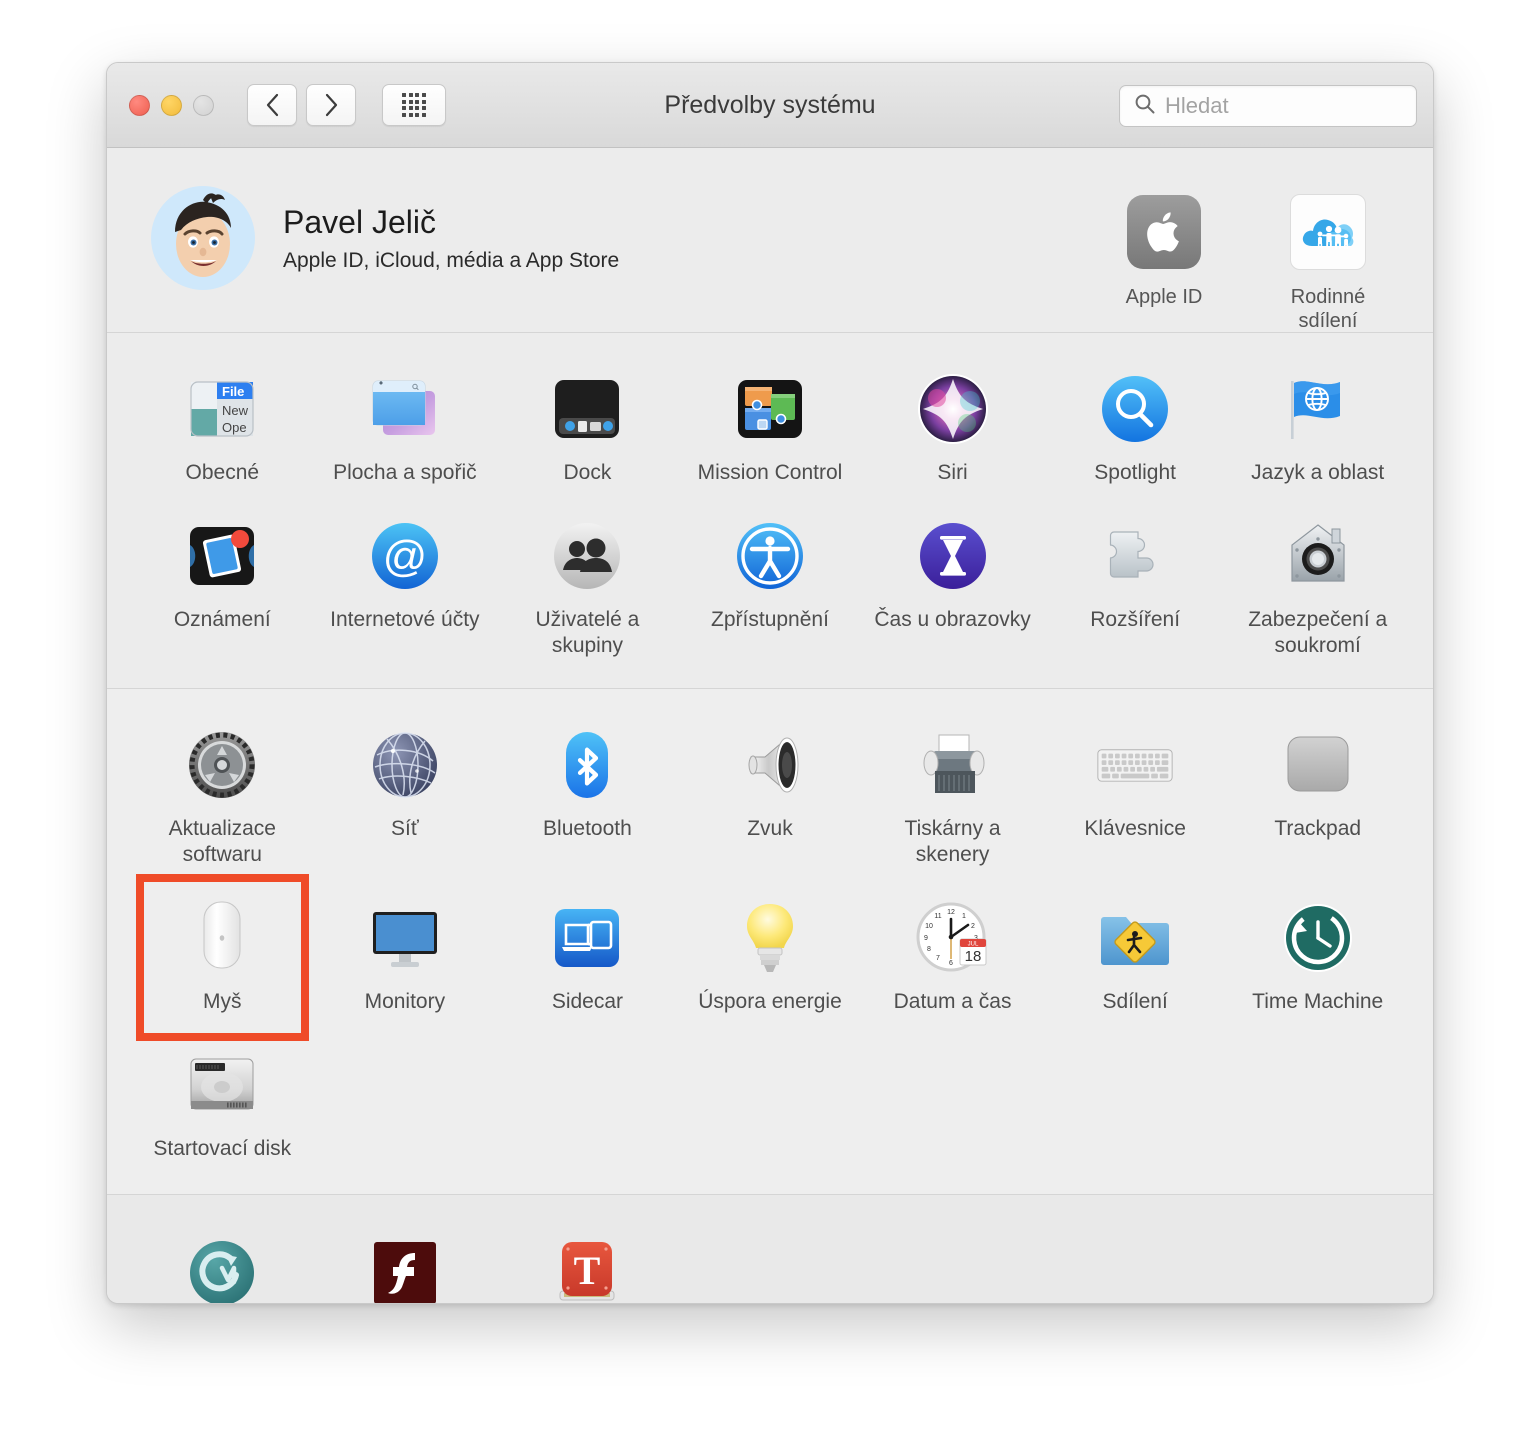 The width and height of the screenshot is (1536, 1434). Describe the element at coordinates (770, 829) in the screenshot. I see `pref-label: Zvuk` at that location.